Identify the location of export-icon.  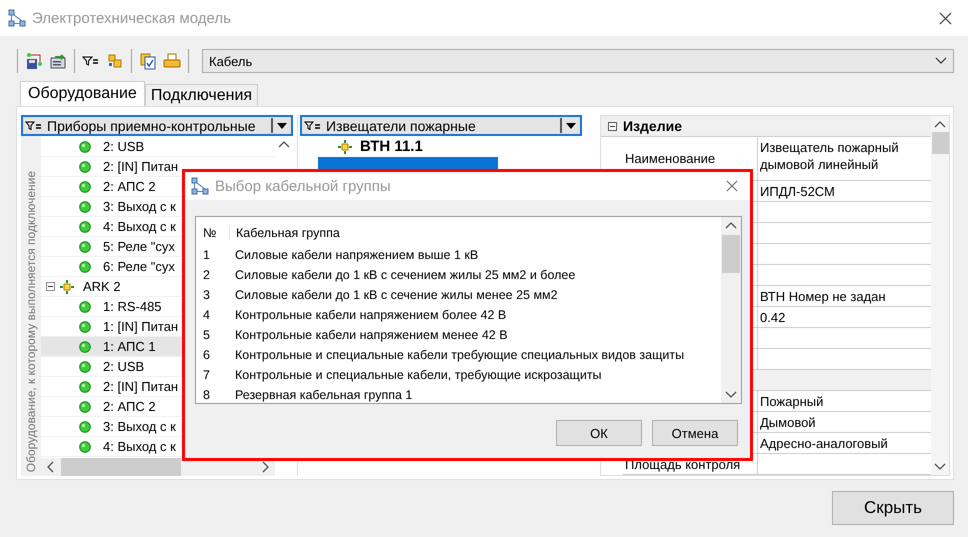
(58, 61).